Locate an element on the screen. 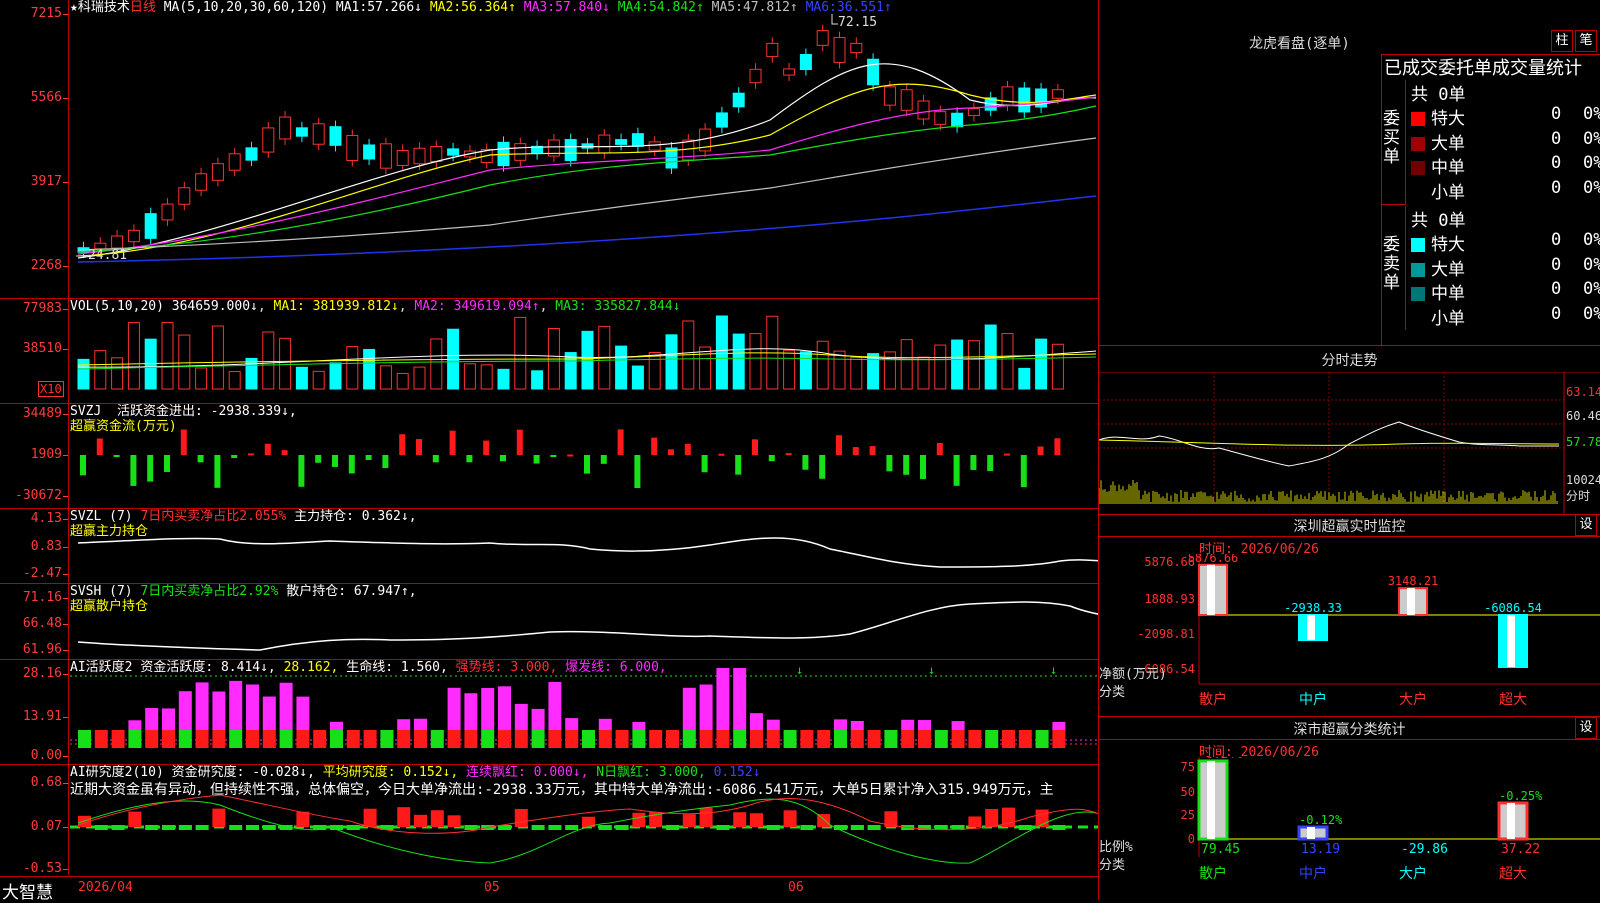  row-count: 0 is located at coordinates (1556, 313).